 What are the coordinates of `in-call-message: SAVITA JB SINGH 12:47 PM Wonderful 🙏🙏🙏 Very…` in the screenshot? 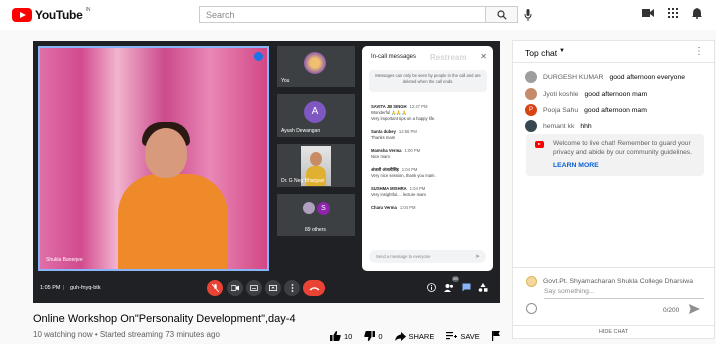 It's located at (430, 113).